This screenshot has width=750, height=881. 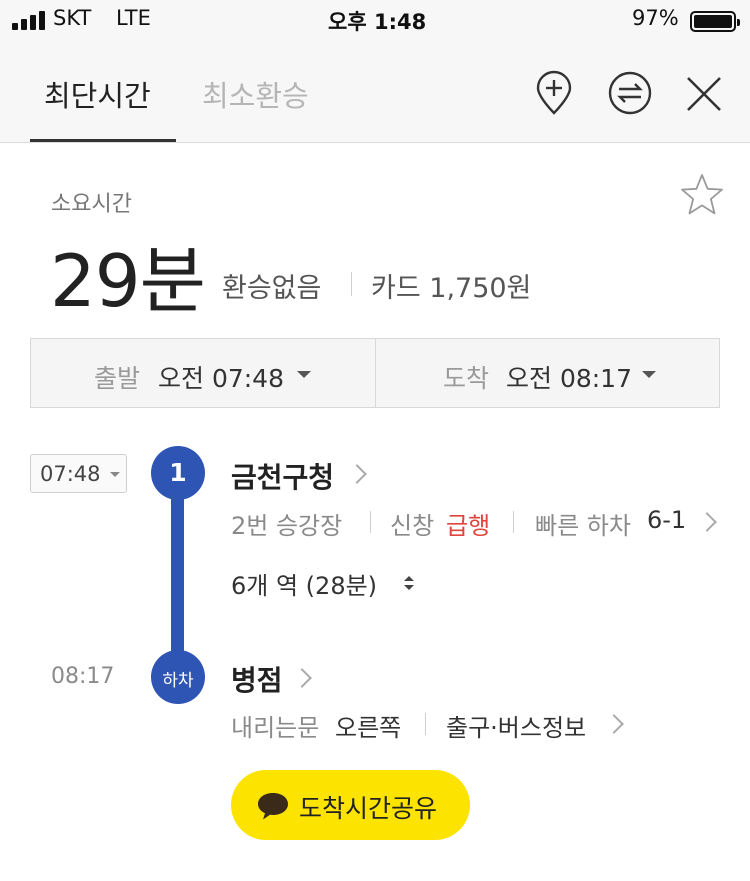 What do you see at coordinates (97, 94) in the screenshot?
I see `tab-shortest-time: 최단시간` at bounding box center [97, 94].